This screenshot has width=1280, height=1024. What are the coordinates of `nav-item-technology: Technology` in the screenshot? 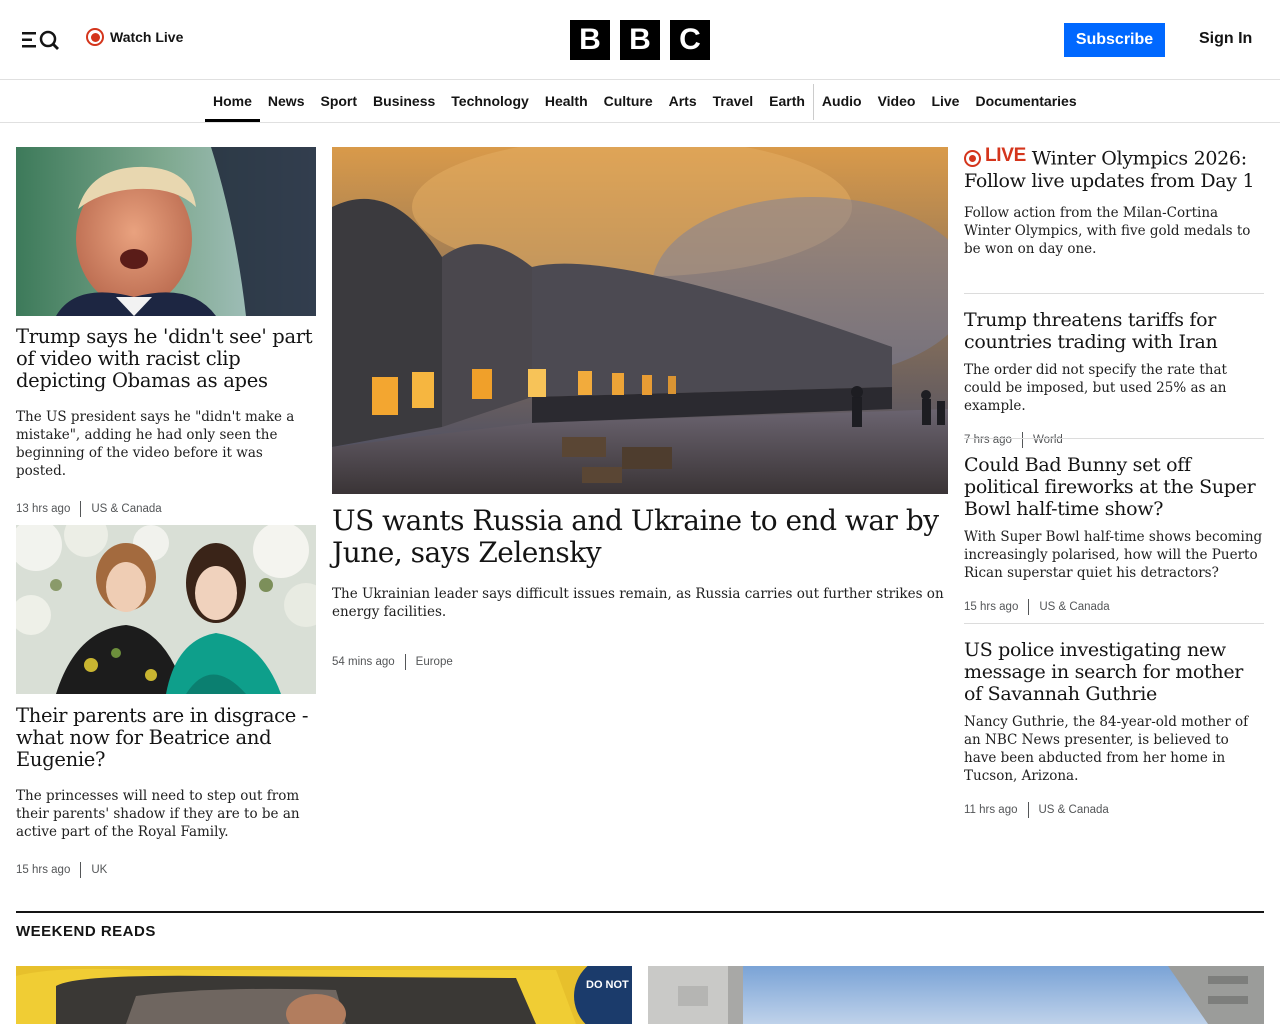 It's located at (490, 101).